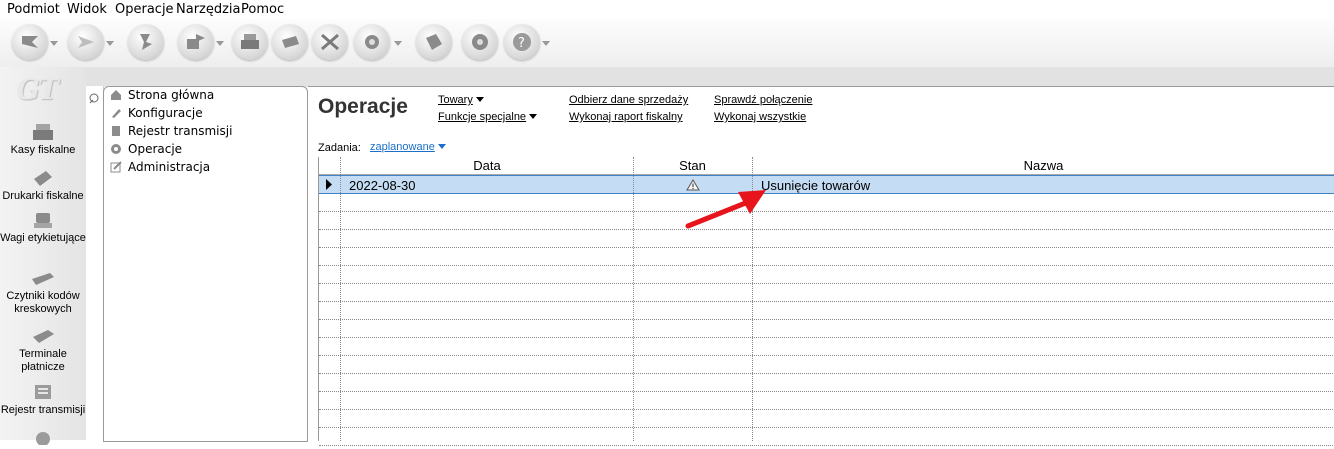  I want to click on transmission-log-icon, so click(43, 392).